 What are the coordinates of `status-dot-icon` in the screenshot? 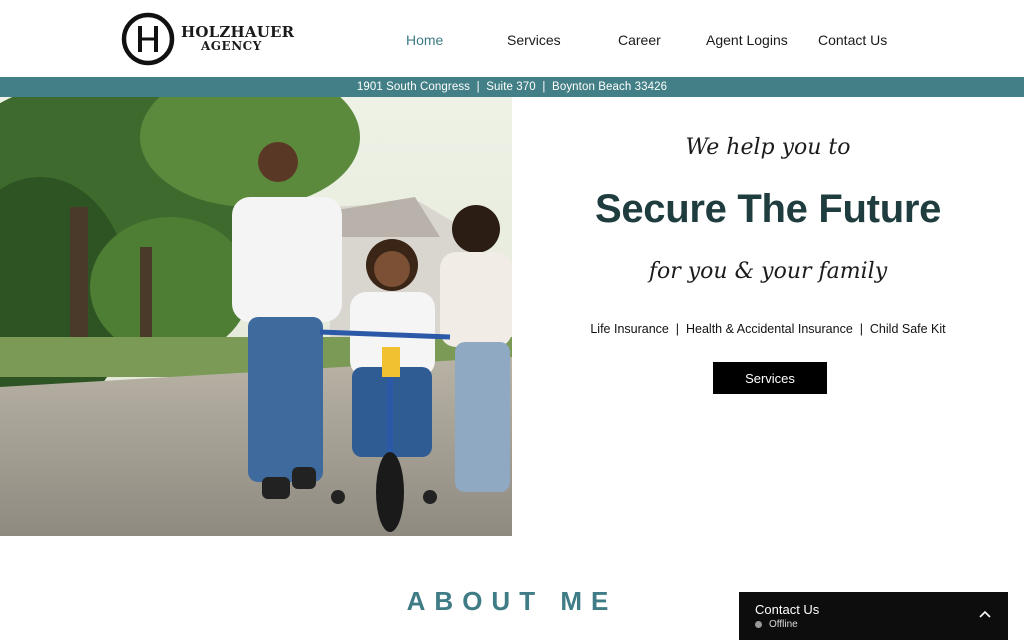 It's located at (758, 624).